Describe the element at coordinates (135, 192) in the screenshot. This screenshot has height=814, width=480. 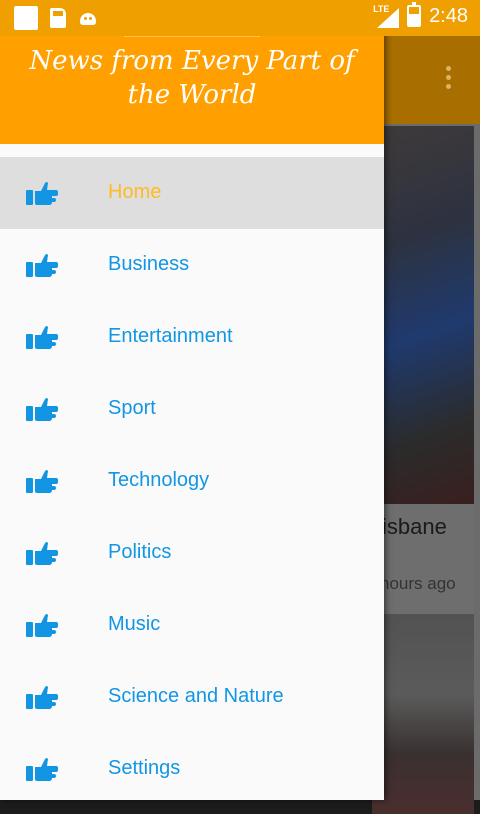
I see `drawer-item-label: Home` at that location.